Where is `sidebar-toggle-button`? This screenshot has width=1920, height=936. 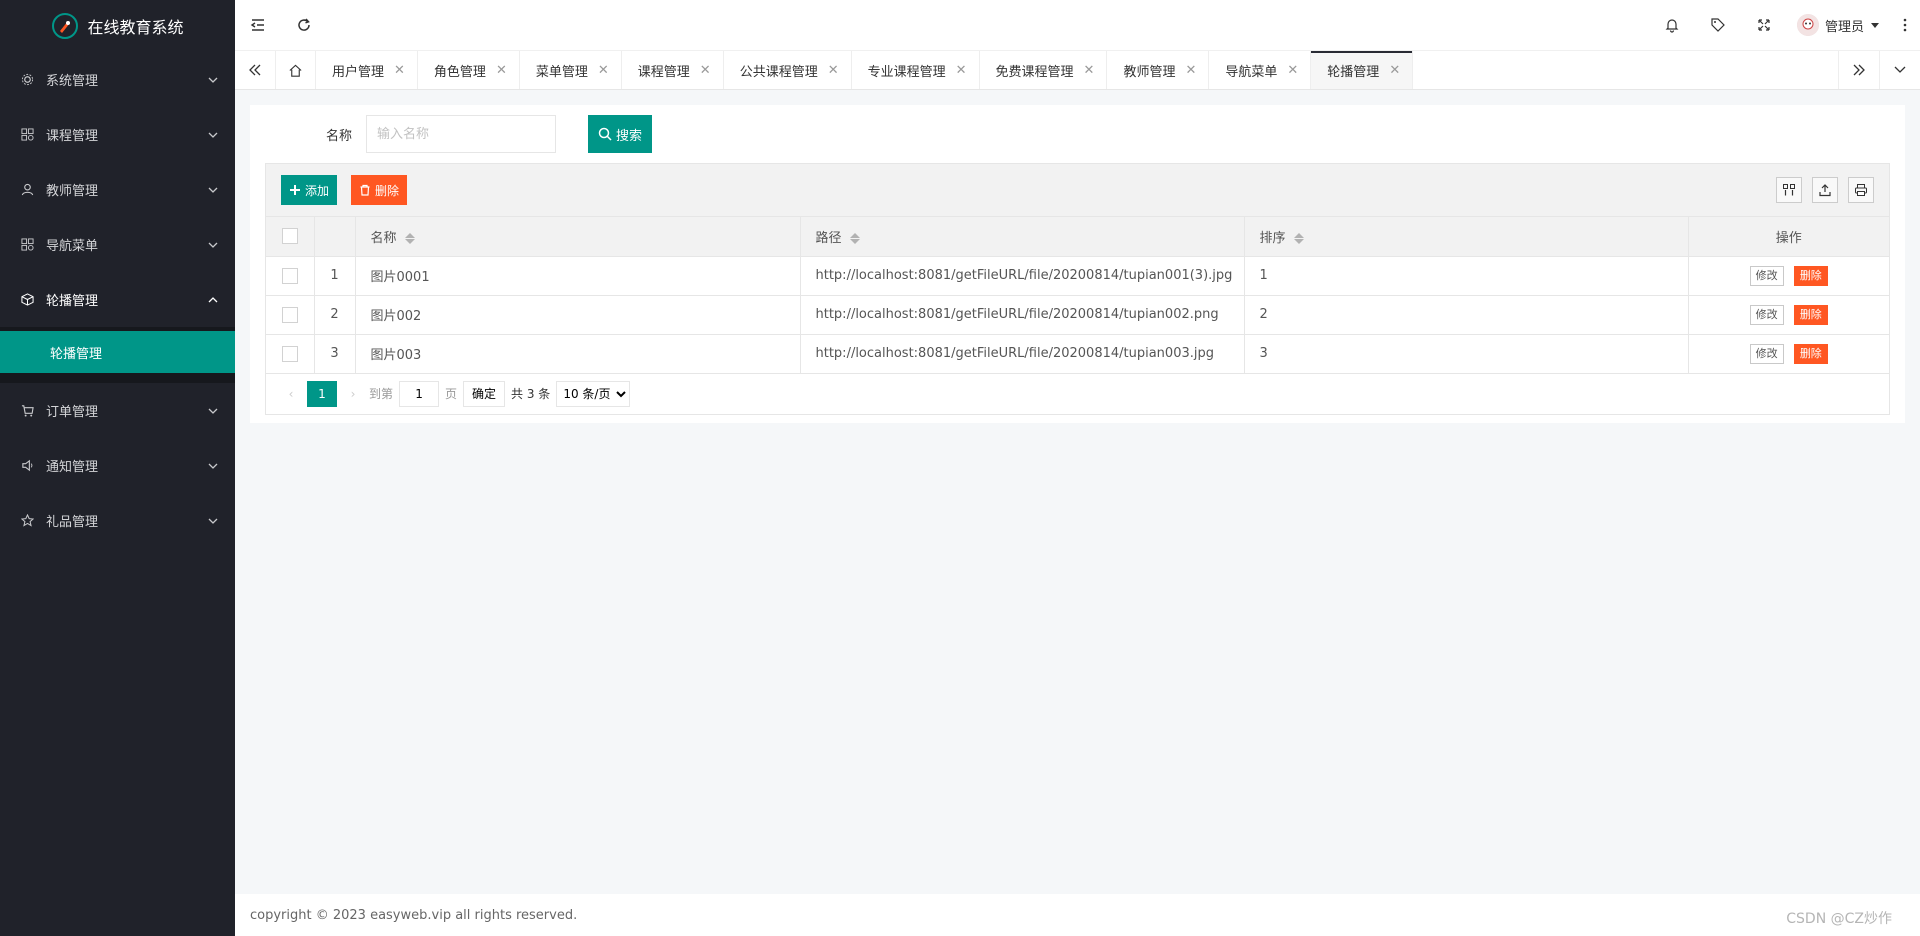
sidebar-toggle-button is located at coordinates (258, 25).